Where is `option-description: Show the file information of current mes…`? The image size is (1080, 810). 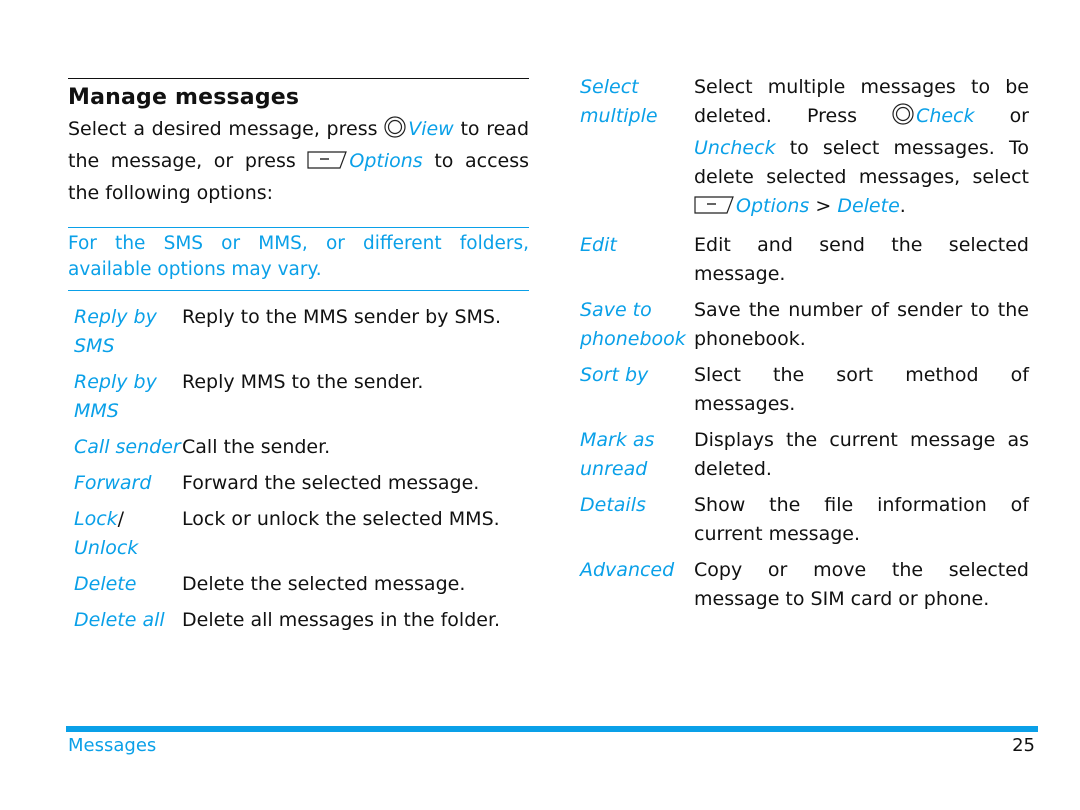 option-description: Show the file information of current mes… is located at coordinates (861, 519).